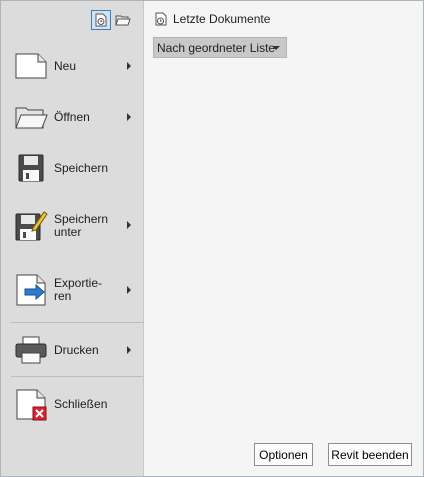 This screenshot has height=477, width=424. What do you see at coordinates (76, 350) in the screenshot?
I see `menu-item-label: Drucken` at bounding box center [76, 350].